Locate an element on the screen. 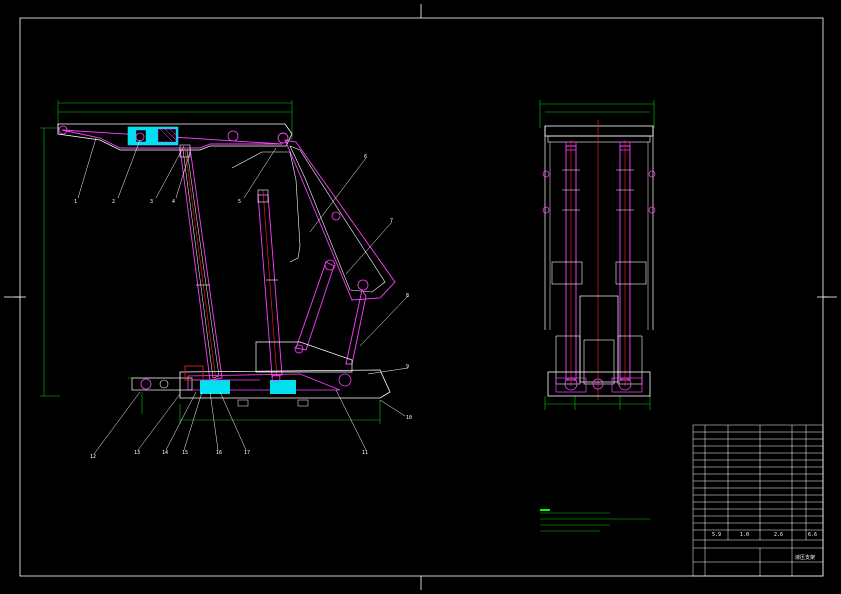 This screenshot has height=594, width=841. total-value: 2.6 is located at coordinates (778, 535).